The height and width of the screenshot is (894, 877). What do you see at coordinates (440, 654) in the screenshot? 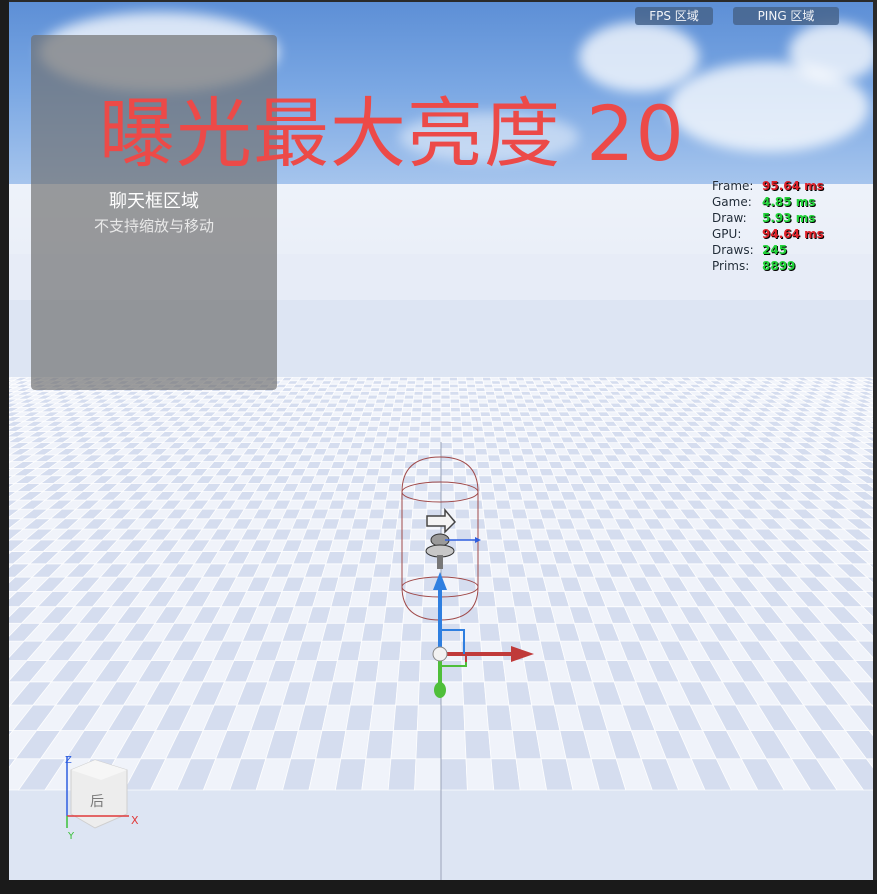
I see `gizmo-center` at bounding box center [440, 654].